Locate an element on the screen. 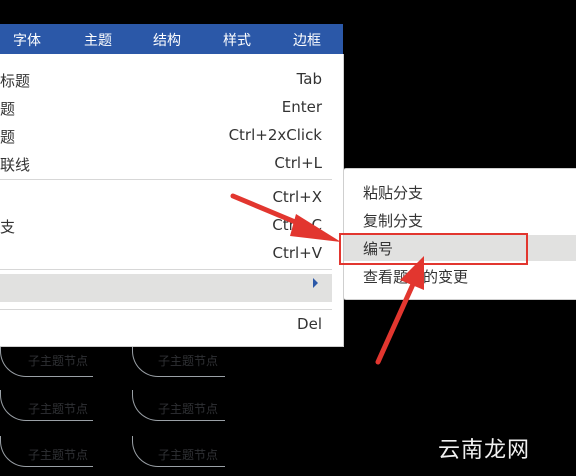  menu-border: 边框 is located at coordinates (307, 40).